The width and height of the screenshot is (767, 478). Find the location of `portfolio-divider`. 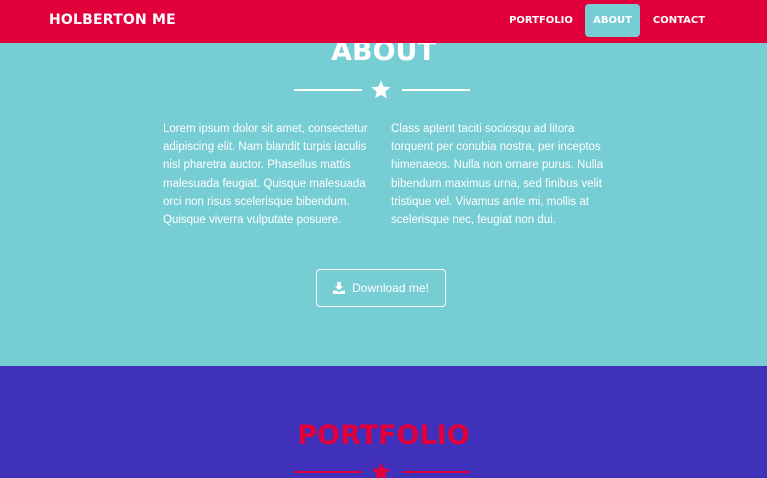

portfolio-divider is located at coordinates (382, 470).